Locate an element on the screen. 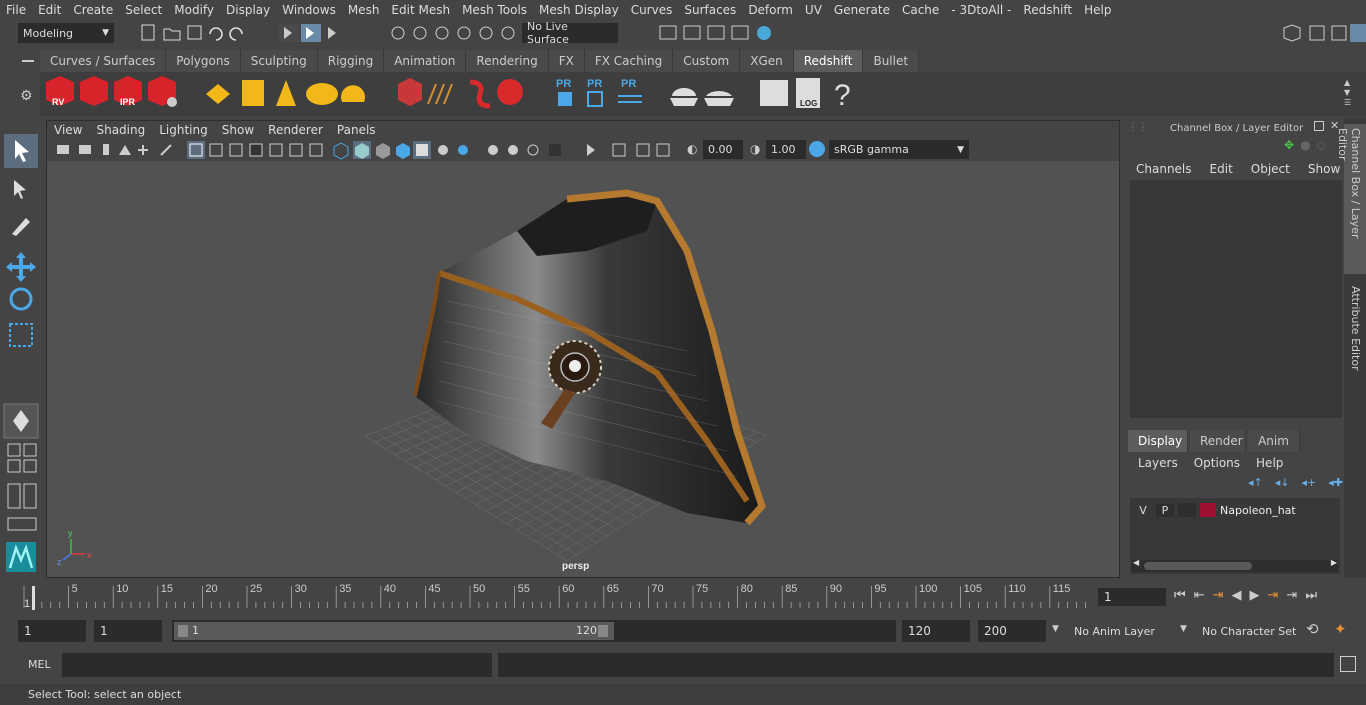 The image size is (1366, 705). side-layout-icon is located at coordinates (14, 466).